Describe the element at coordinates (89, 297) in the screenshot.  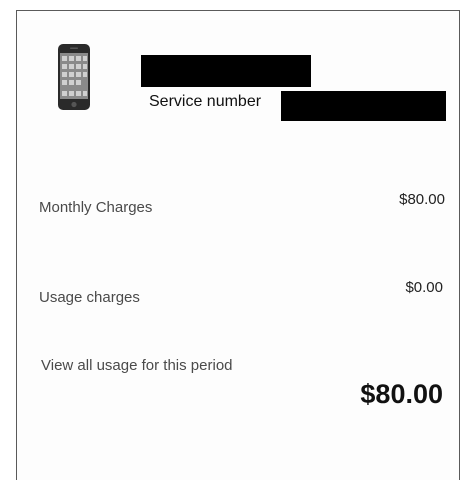
I see `usage-charges-label: Usage charges` at that location.